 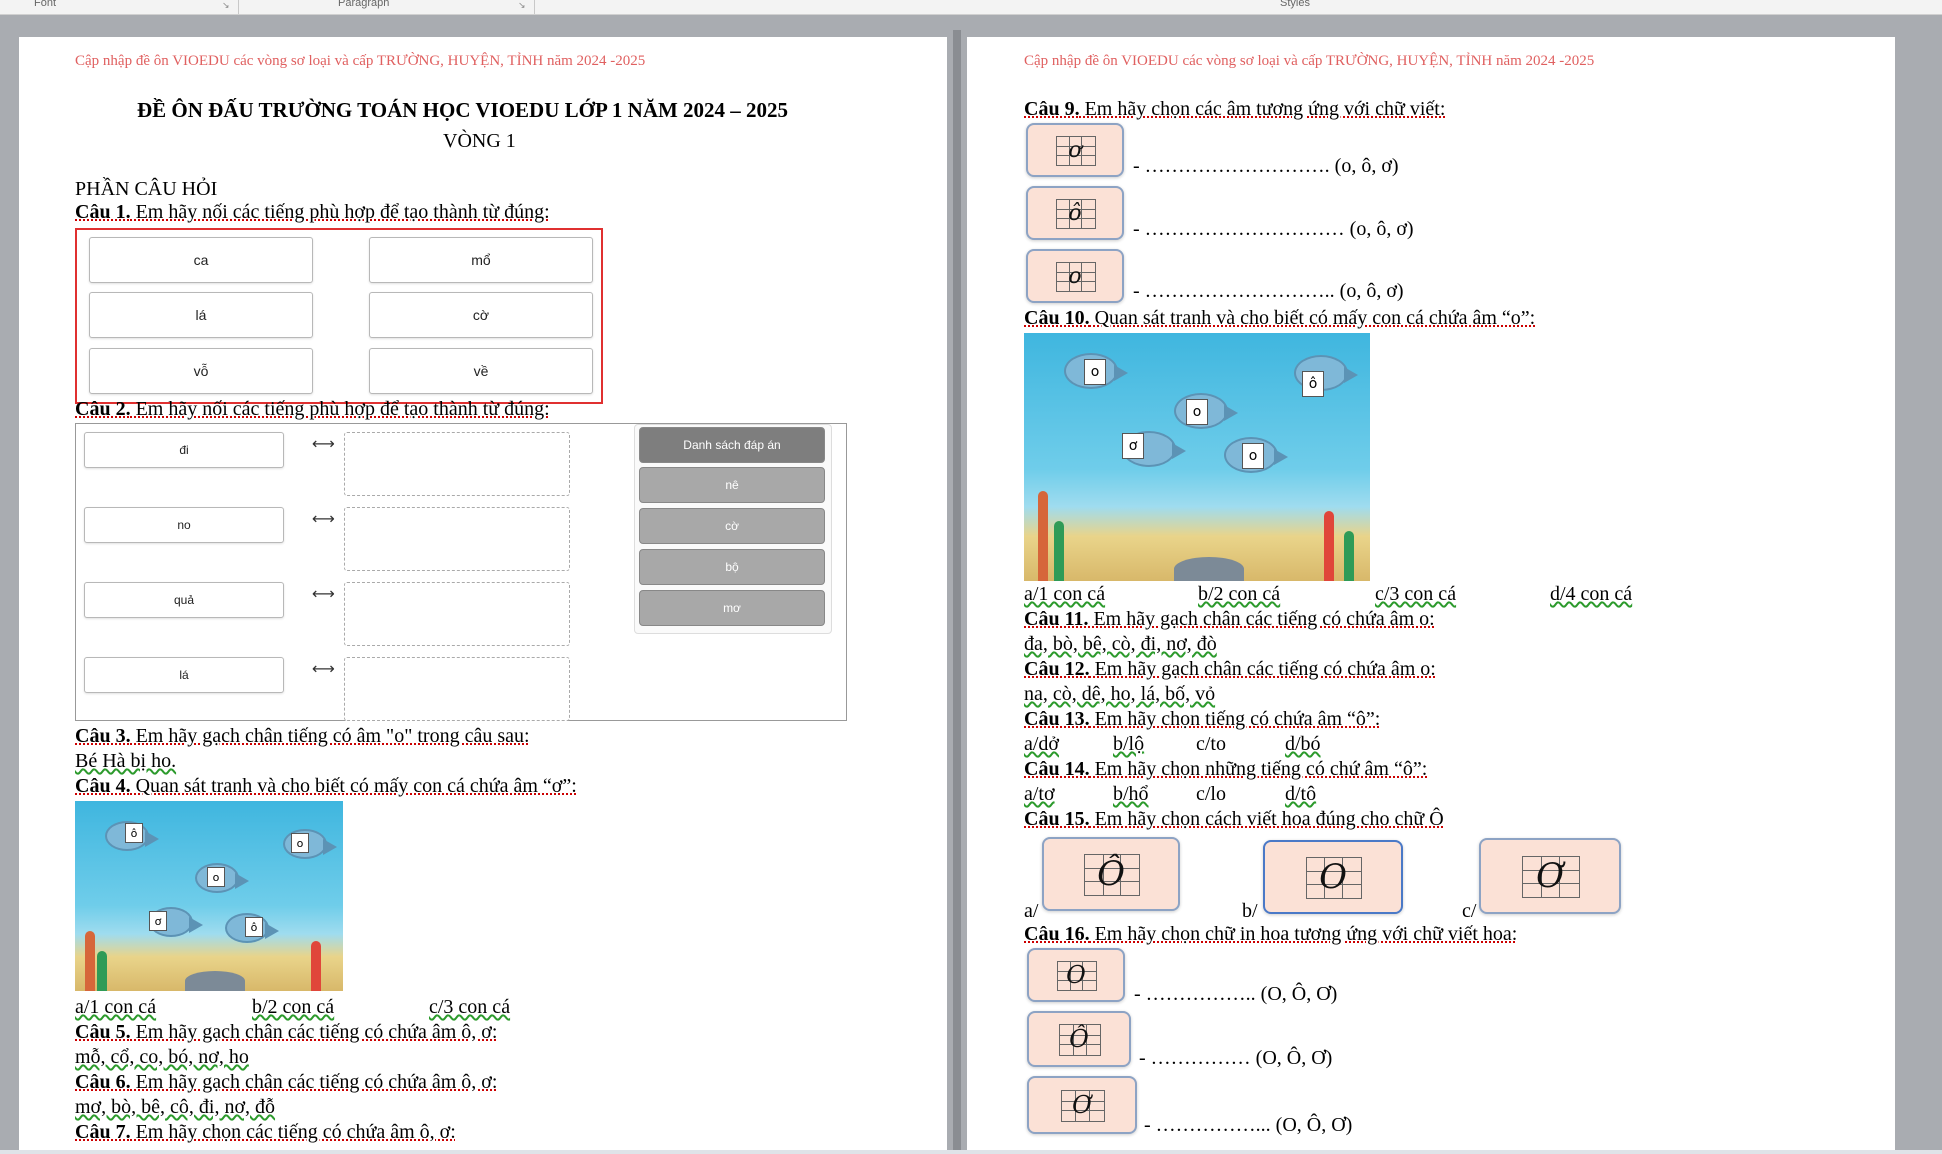 I want to click on q13-option-d: d/bó, so click(x=1303, y=744).